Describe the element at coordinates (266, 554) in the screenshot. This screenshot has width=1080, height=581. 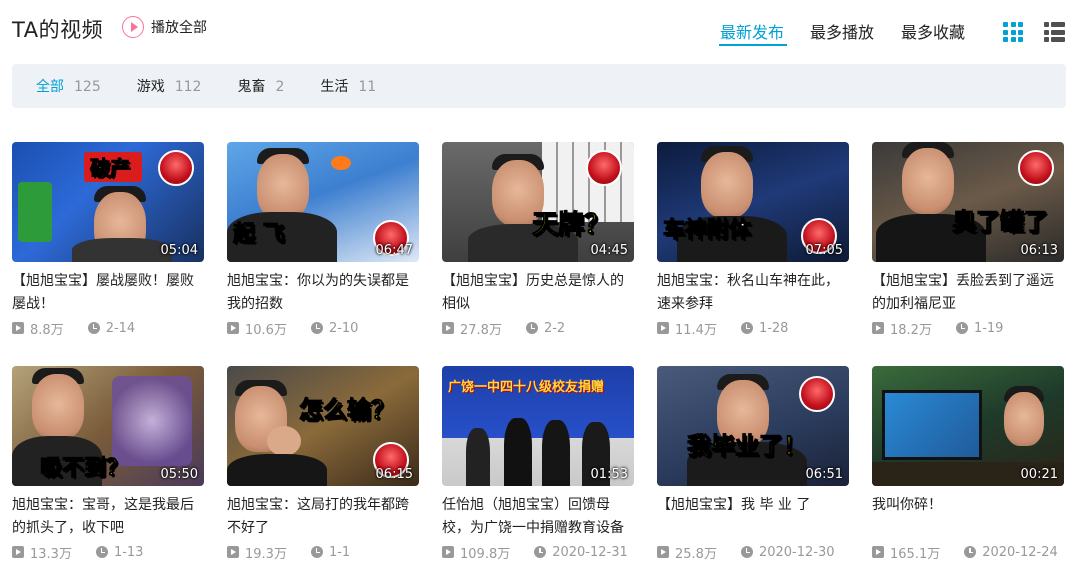
I see `view-count: 19.3万` at that location.